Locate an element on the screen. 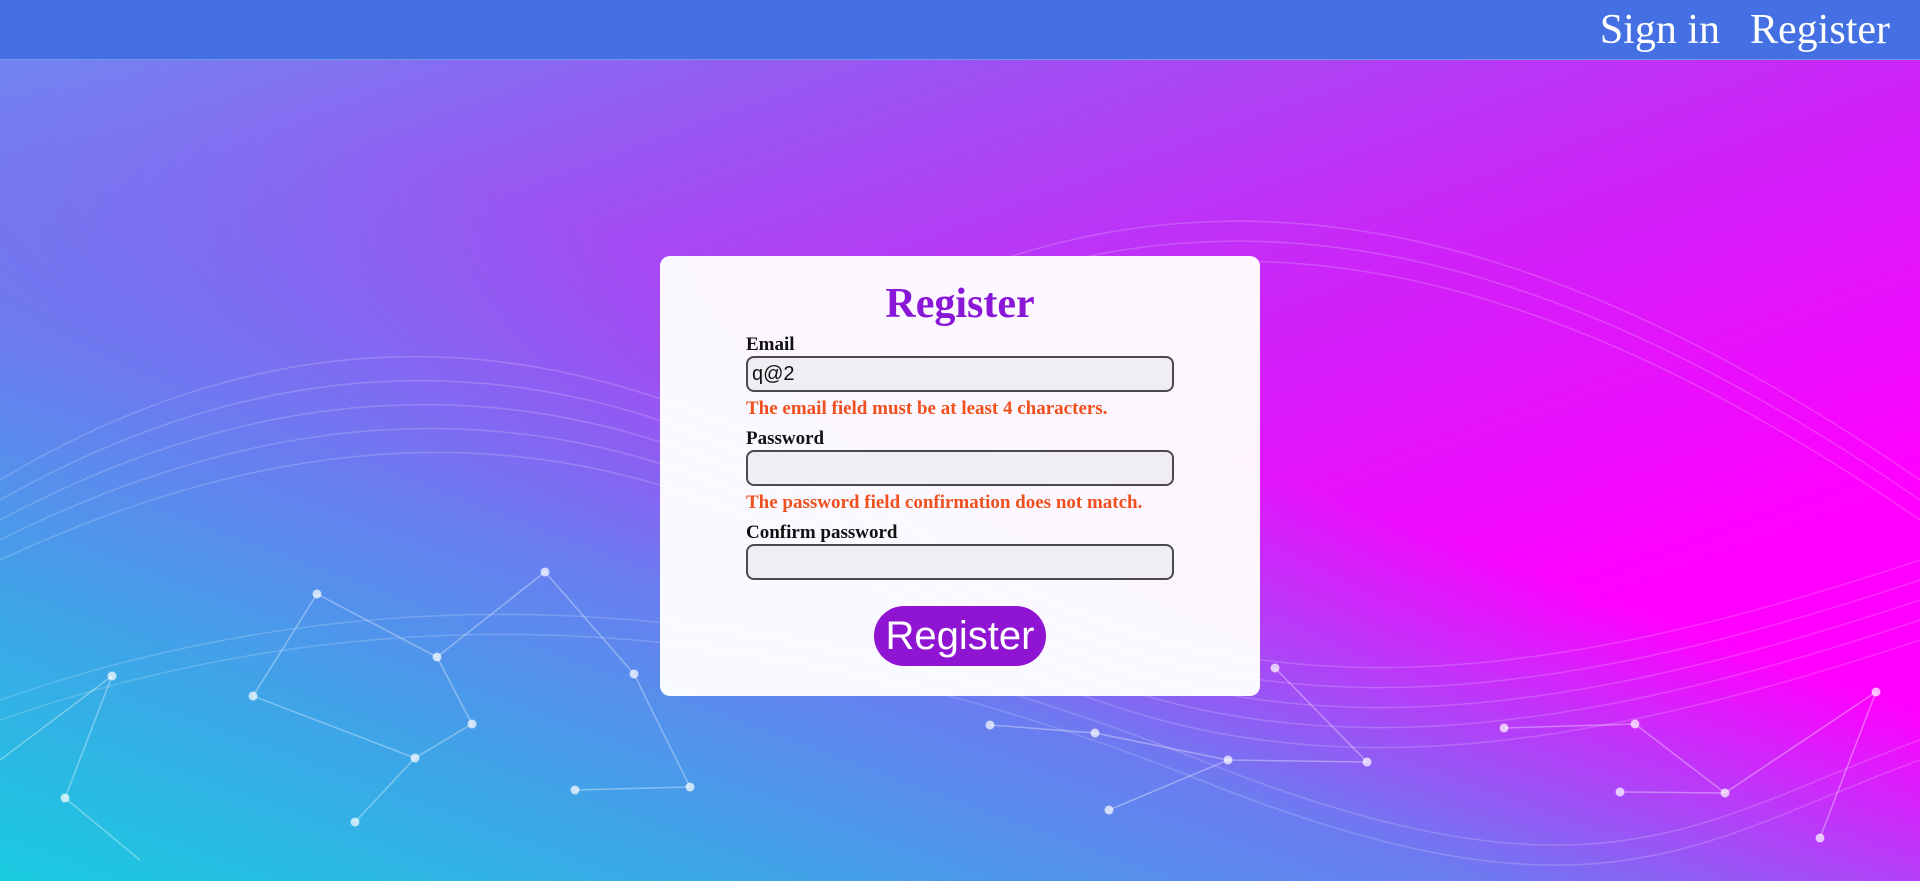  email-input is located at coordinates (960, 374).